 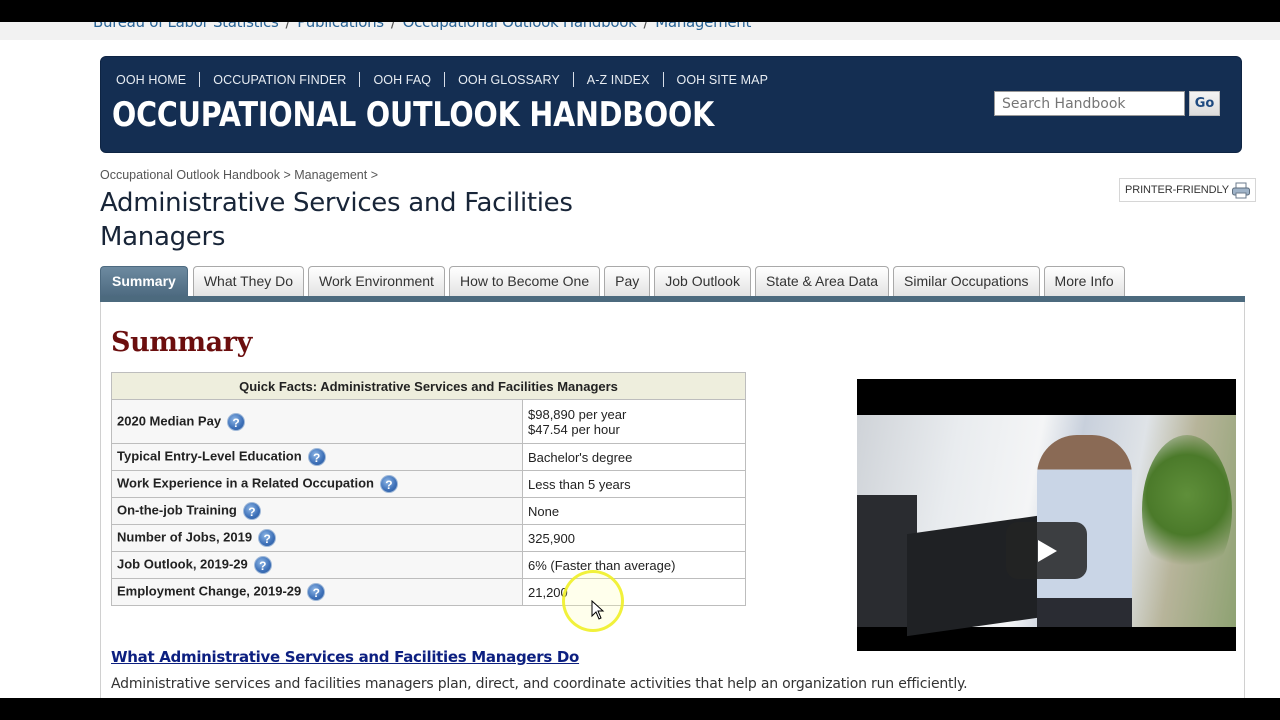 I want to click on video-player, so click(x=1046, y=515).